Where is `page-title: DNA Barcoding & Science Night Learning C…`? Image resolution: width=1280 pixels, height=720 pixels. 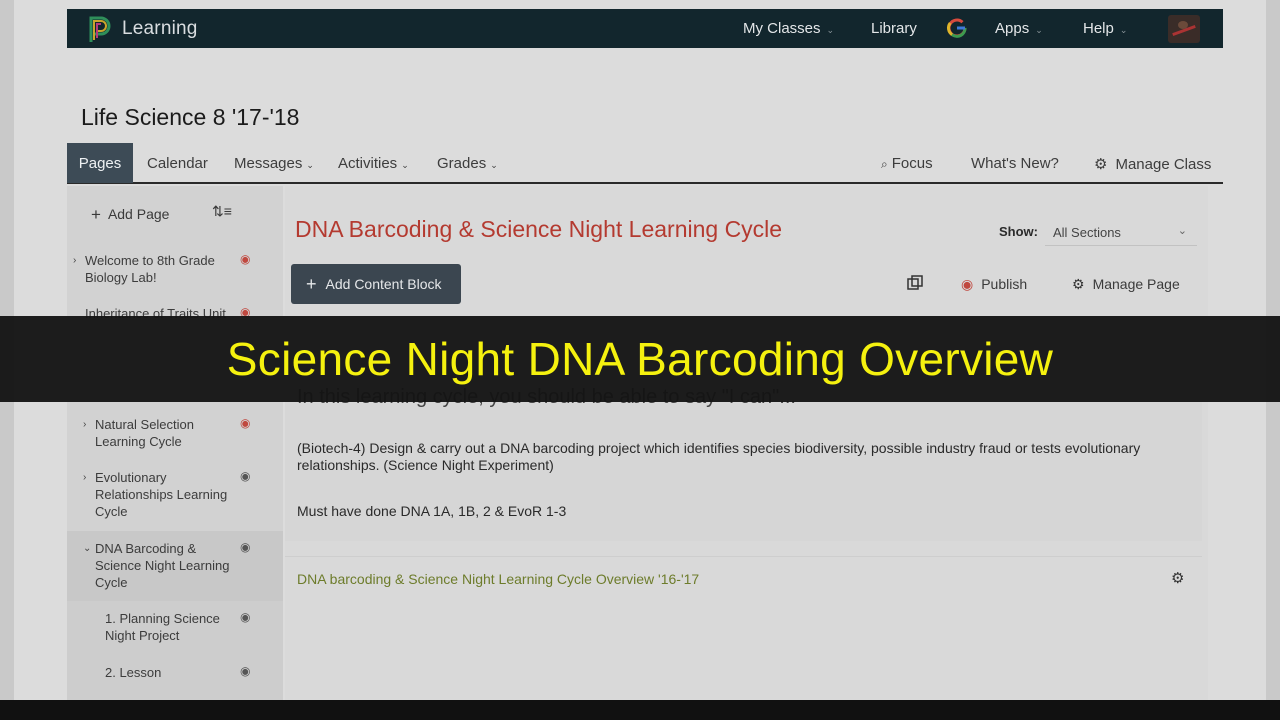
page-title: DNA Barcoding & Science Night Learning C… is located at coordinates (539, 229).